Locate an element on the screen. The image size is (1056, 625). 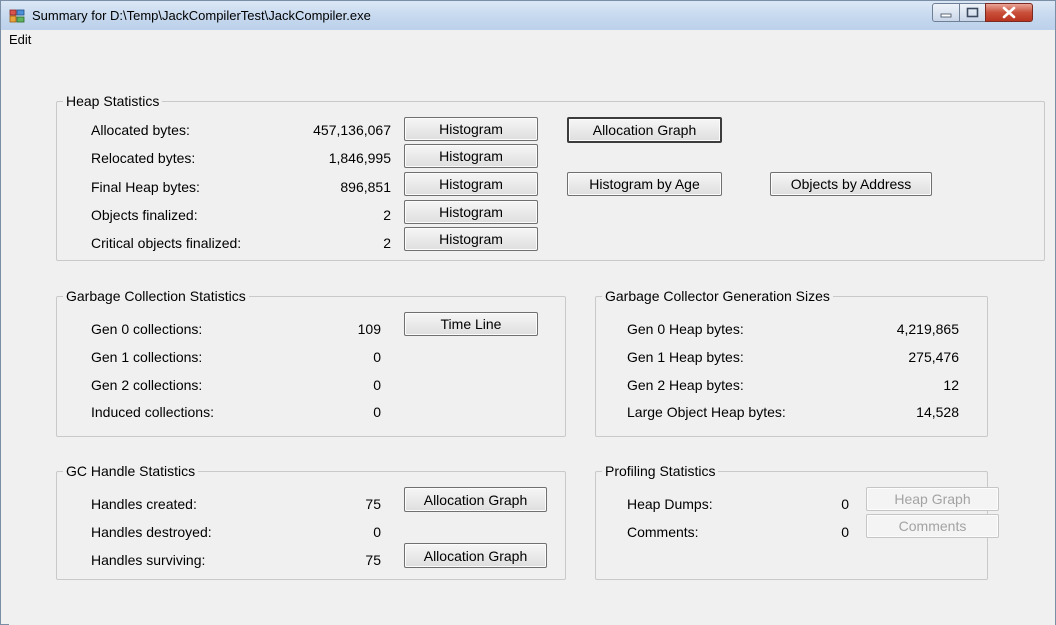
relocated-histogram-button: Histogram is located at coordinates (471, 156).